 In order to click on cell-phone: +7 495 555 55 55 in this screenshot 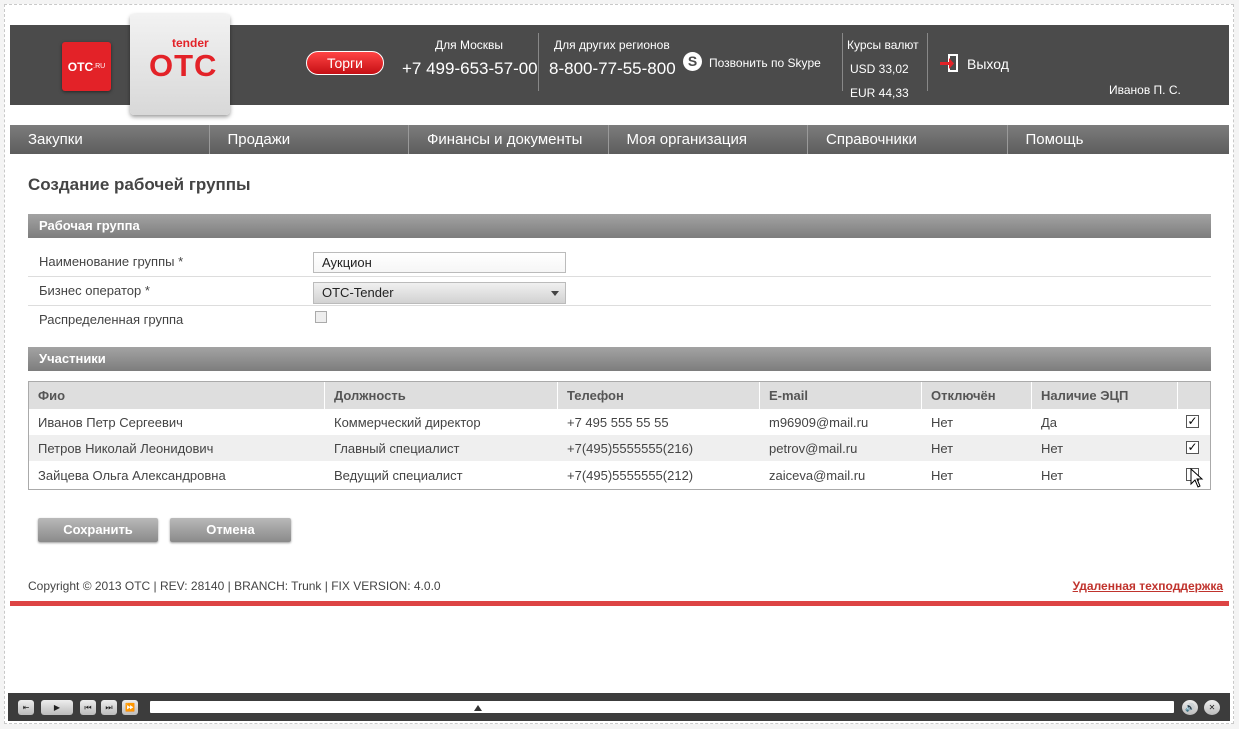, I will do `click(618, 422)`.